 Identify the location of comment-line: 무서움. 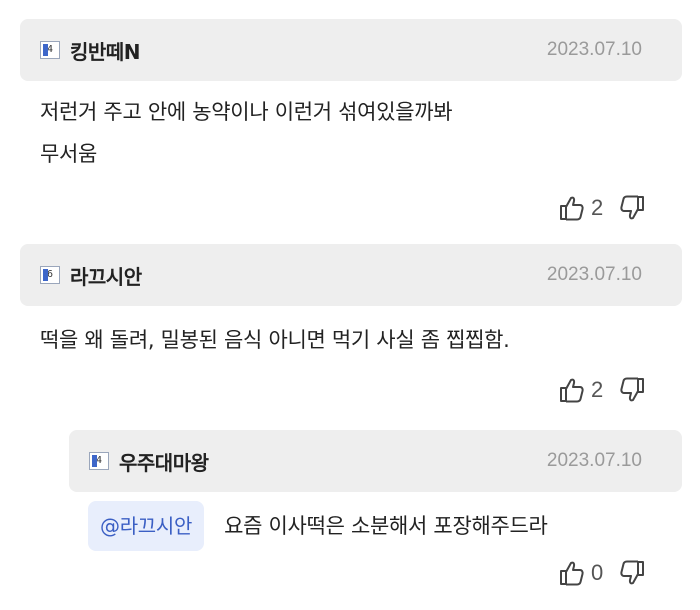
(69, 154).